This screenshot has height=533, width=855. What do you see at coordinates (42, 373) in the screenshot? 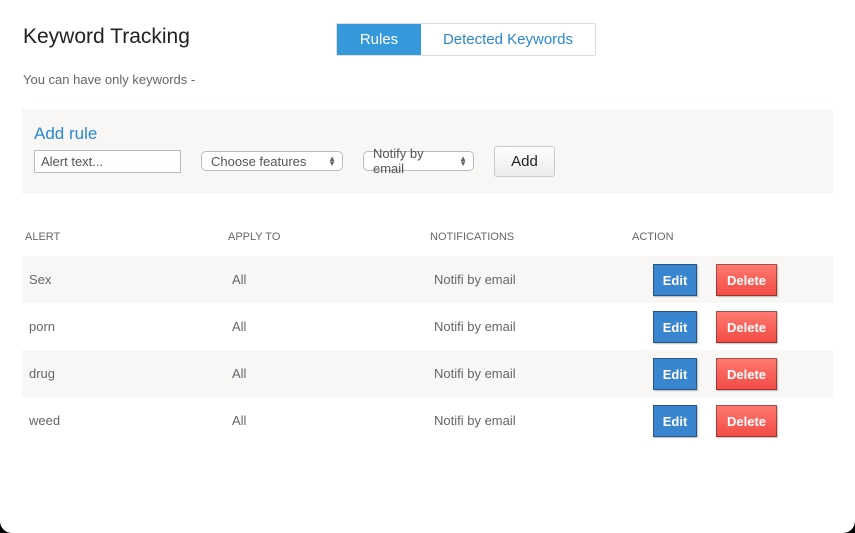
I see `alert-cell: drug` at bounding box center [42, 373].